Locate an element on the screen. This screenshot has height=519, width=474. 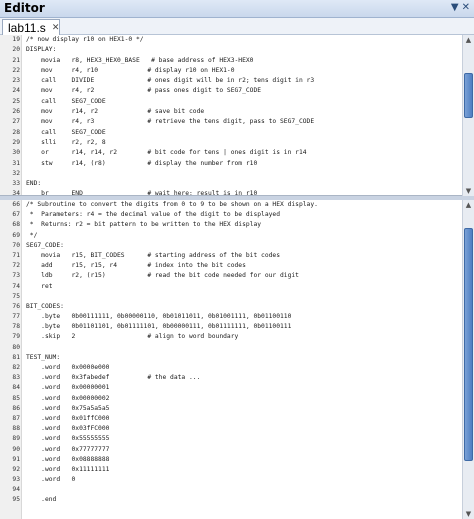
code-line: 91 .word 0x08888888 is located at coordinates (230, 460).